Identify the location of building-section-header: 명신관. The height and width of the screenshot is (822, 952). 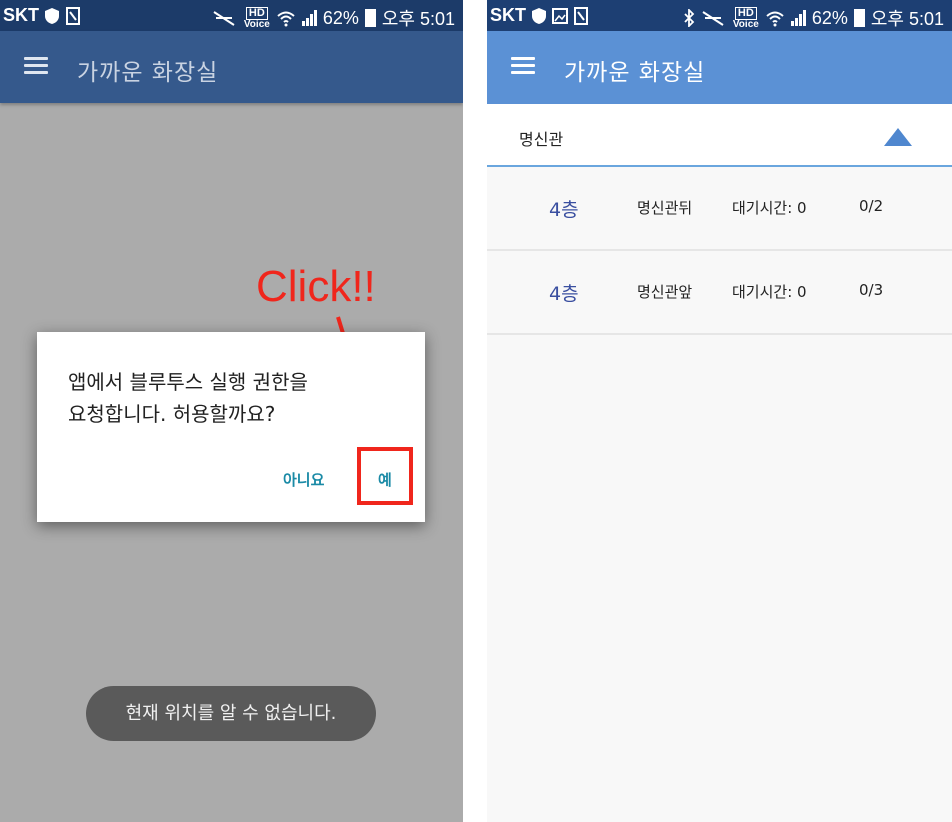
(719, 135).